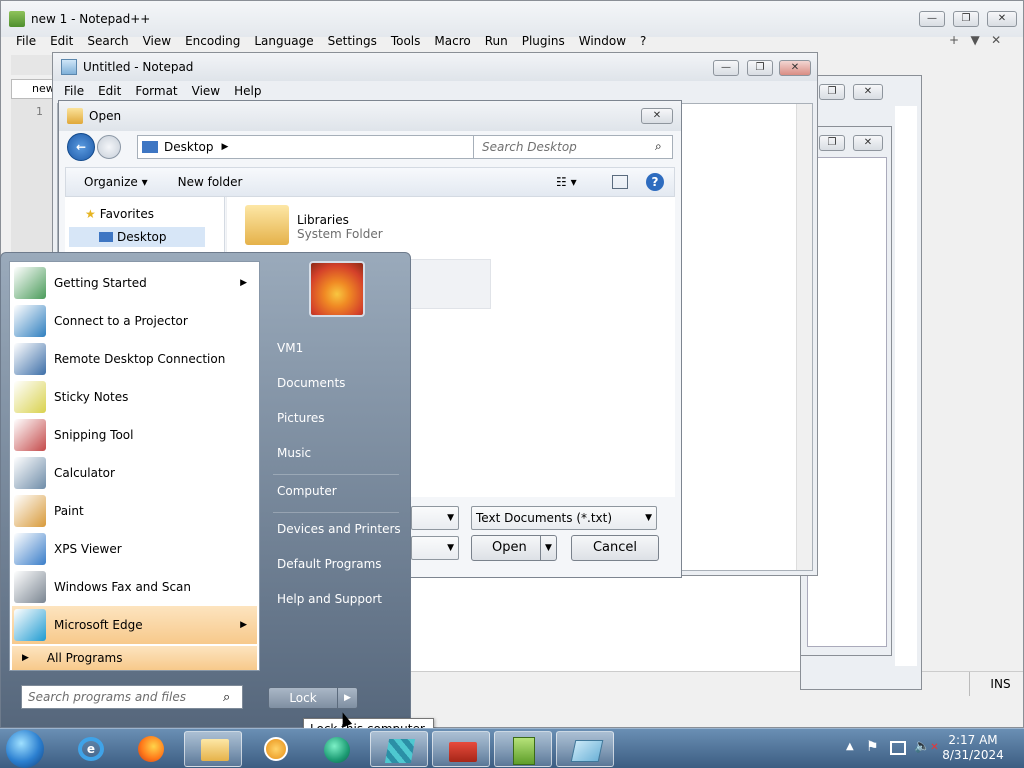  What do you see at coordinates (134, 283) in the screenshot?
I see `program-getting-started: Getting Started ▶` at bounding box center [134, 283].